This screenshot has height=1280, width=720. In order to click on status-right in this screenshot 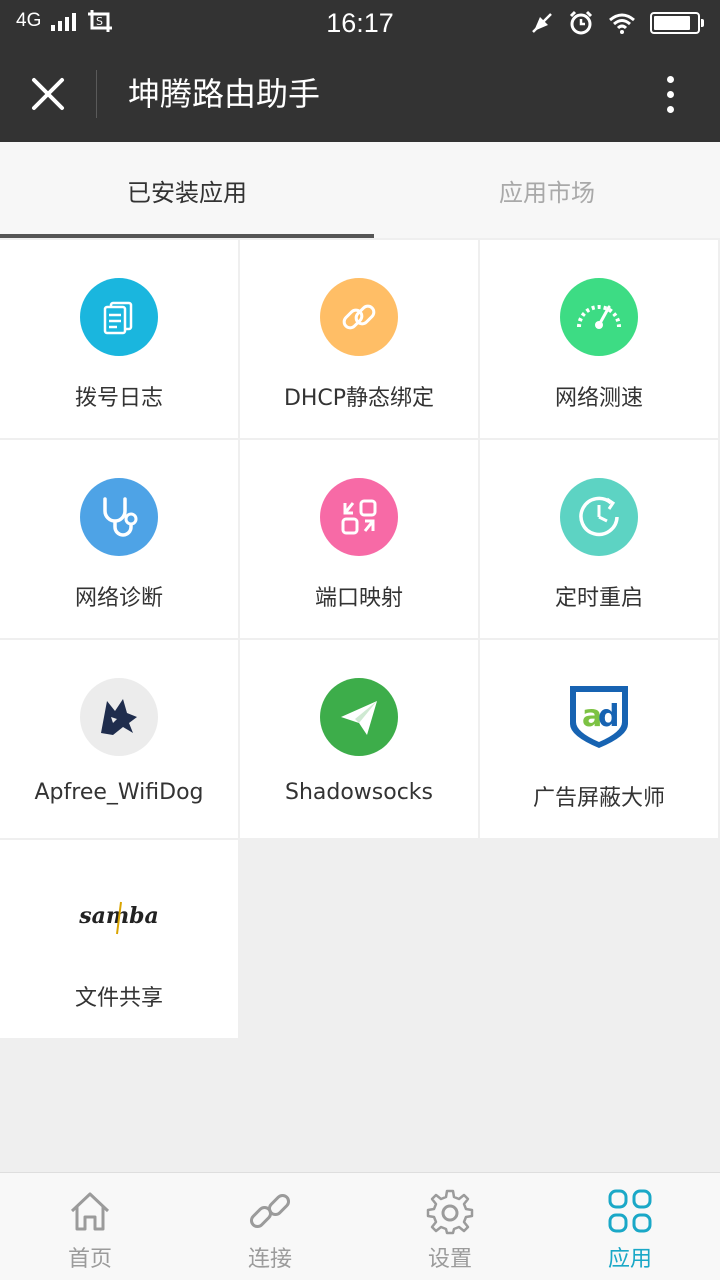, I will do `click(617, 23)`.